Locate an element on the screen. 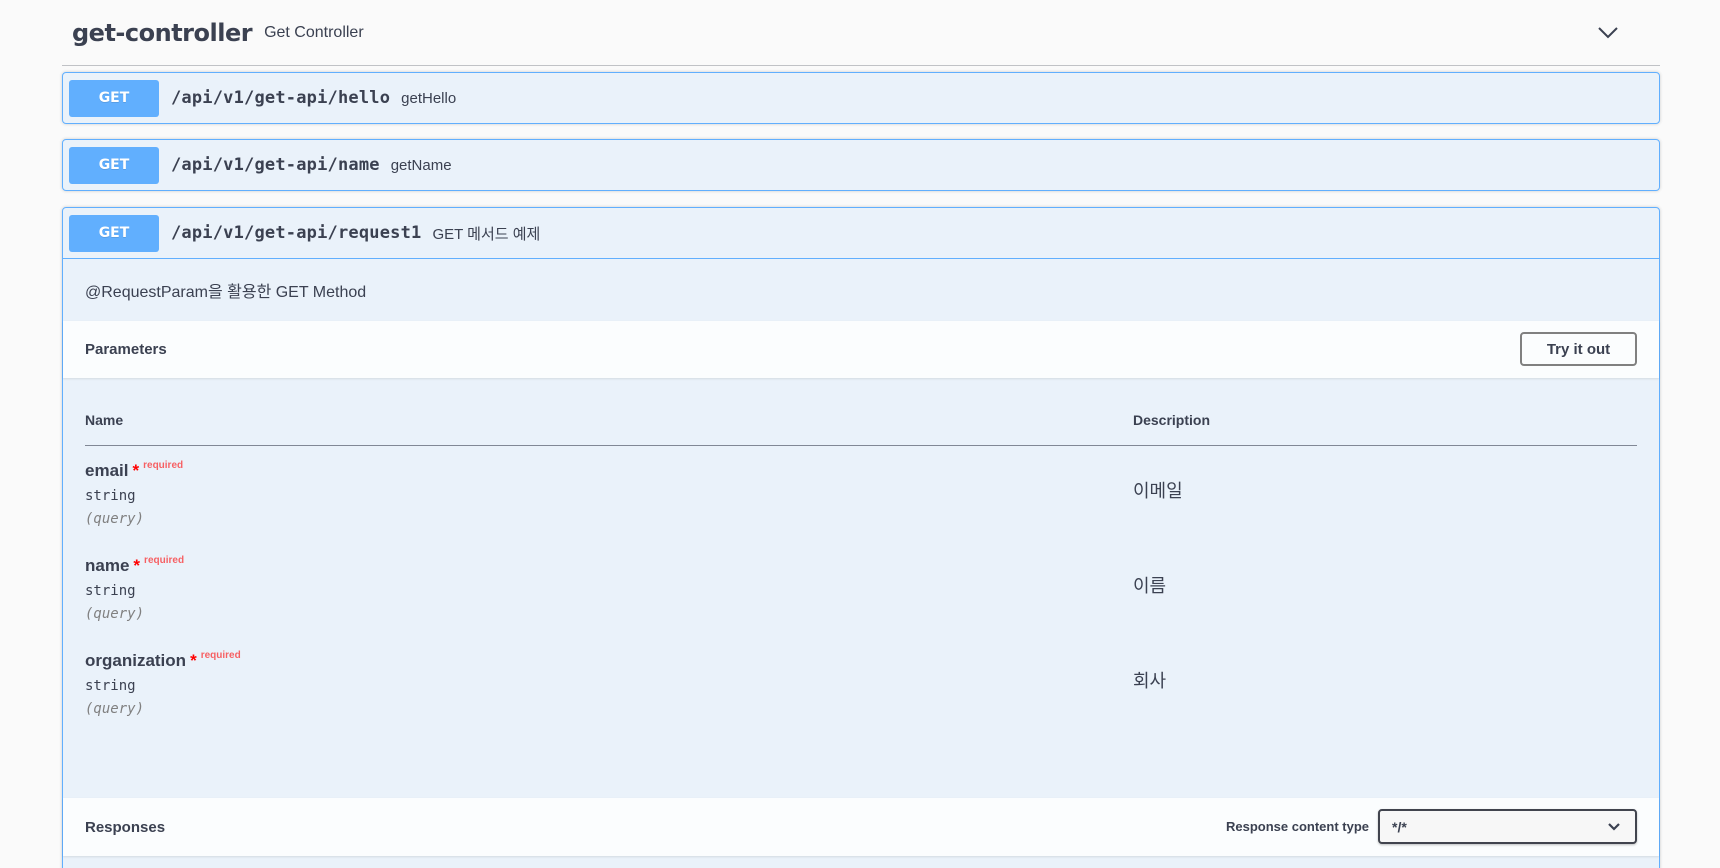 Image resolution: width=1720 pixels, height=868 pixels. parameter-name: email * required is located at coordinates (134, 470).